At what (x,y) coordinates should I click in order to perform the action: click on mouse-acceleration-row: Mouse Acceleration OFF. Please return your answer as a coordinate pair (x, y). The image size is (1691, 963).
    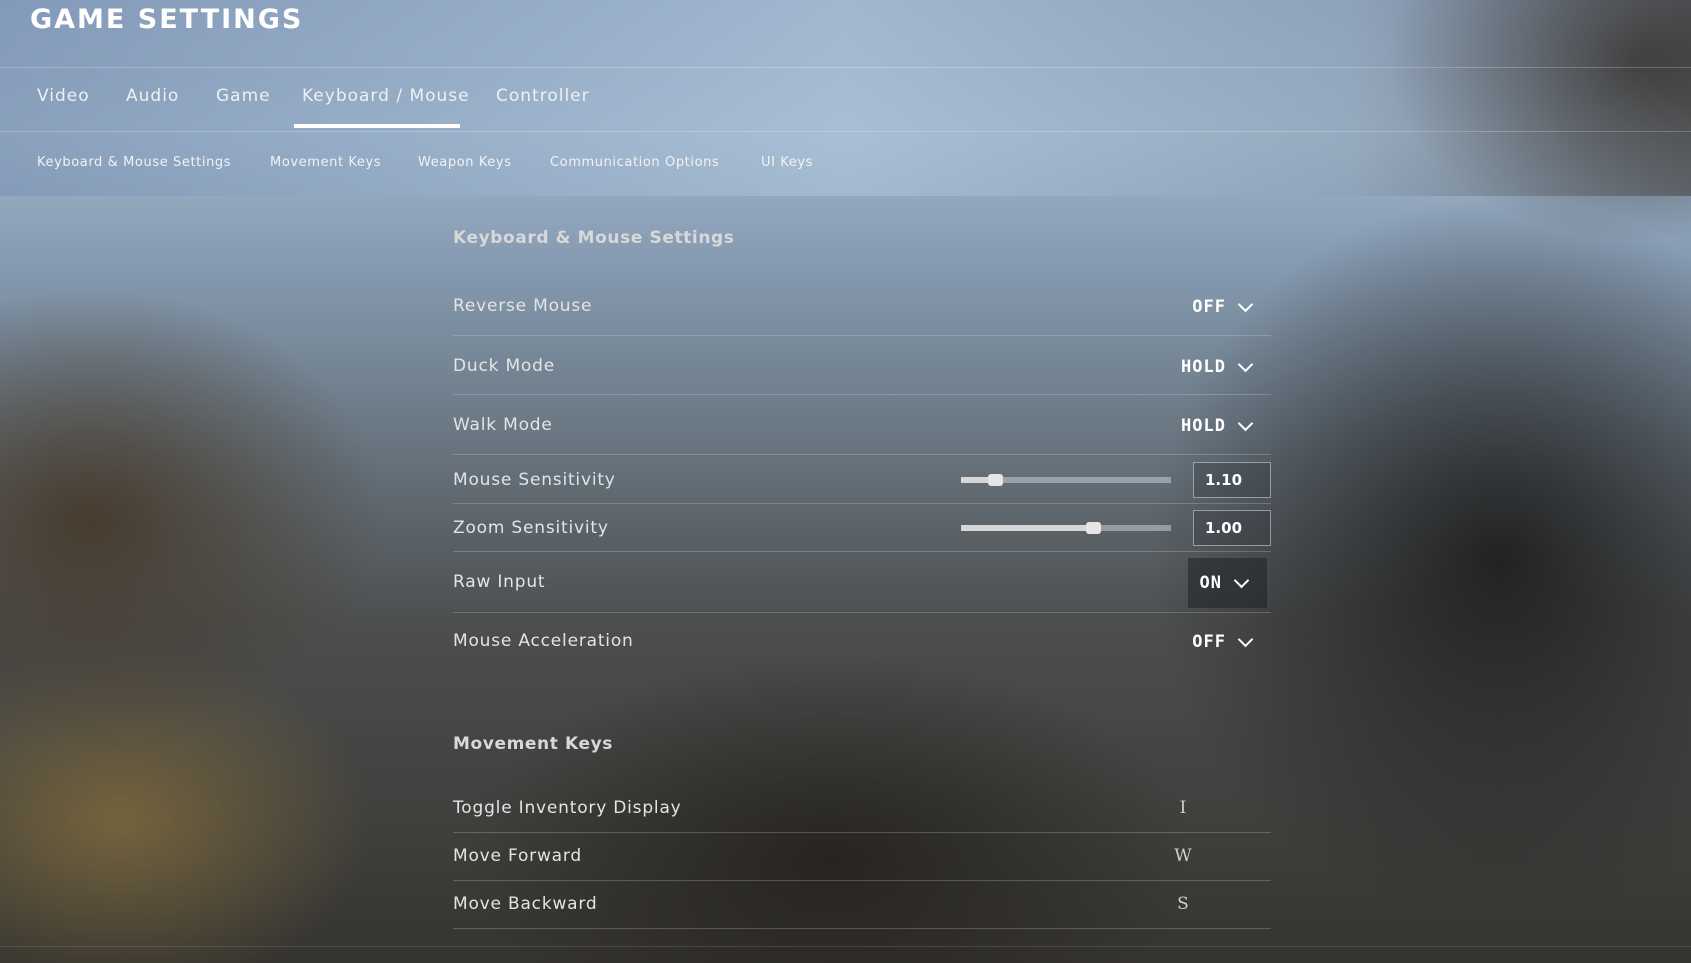
    Looking at the image, I should click on (862, 642).